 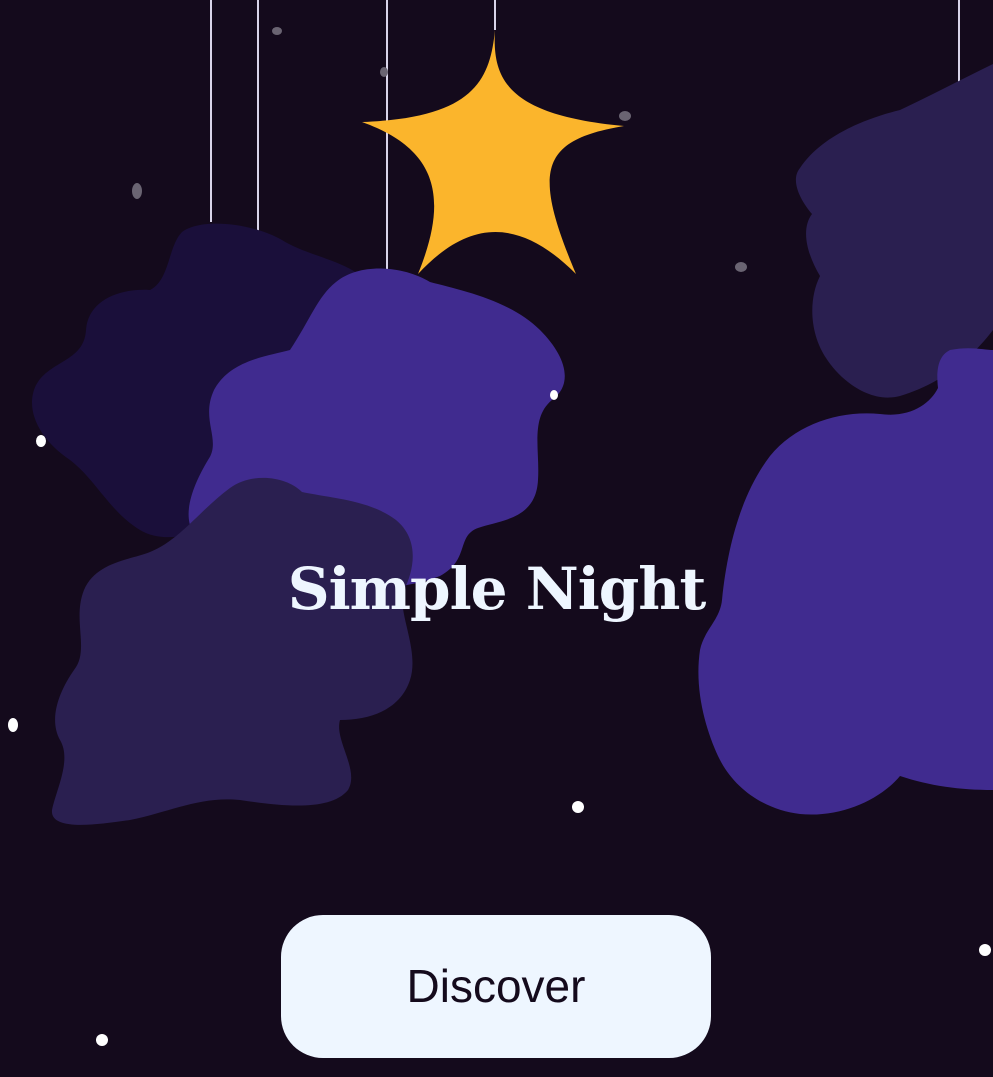 What do you see at coordinates (493, 152) in the screenshot?
I see `star-icon` at bounding box center [493, 152].